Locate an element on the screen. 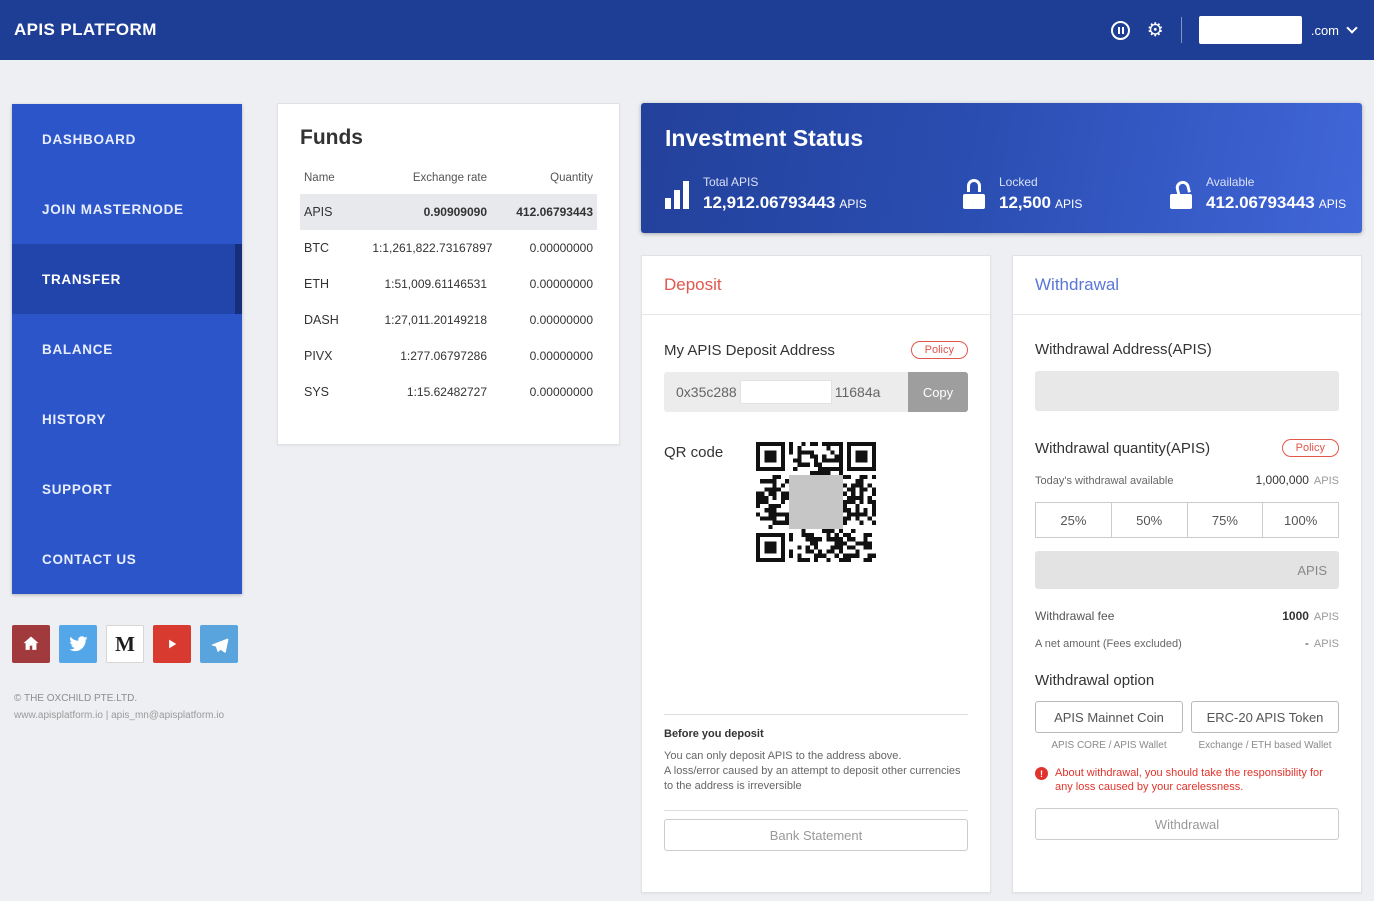 This screenshot has height=901, width=1374. chevron-down-icon is located at coordinates (1352, 27).